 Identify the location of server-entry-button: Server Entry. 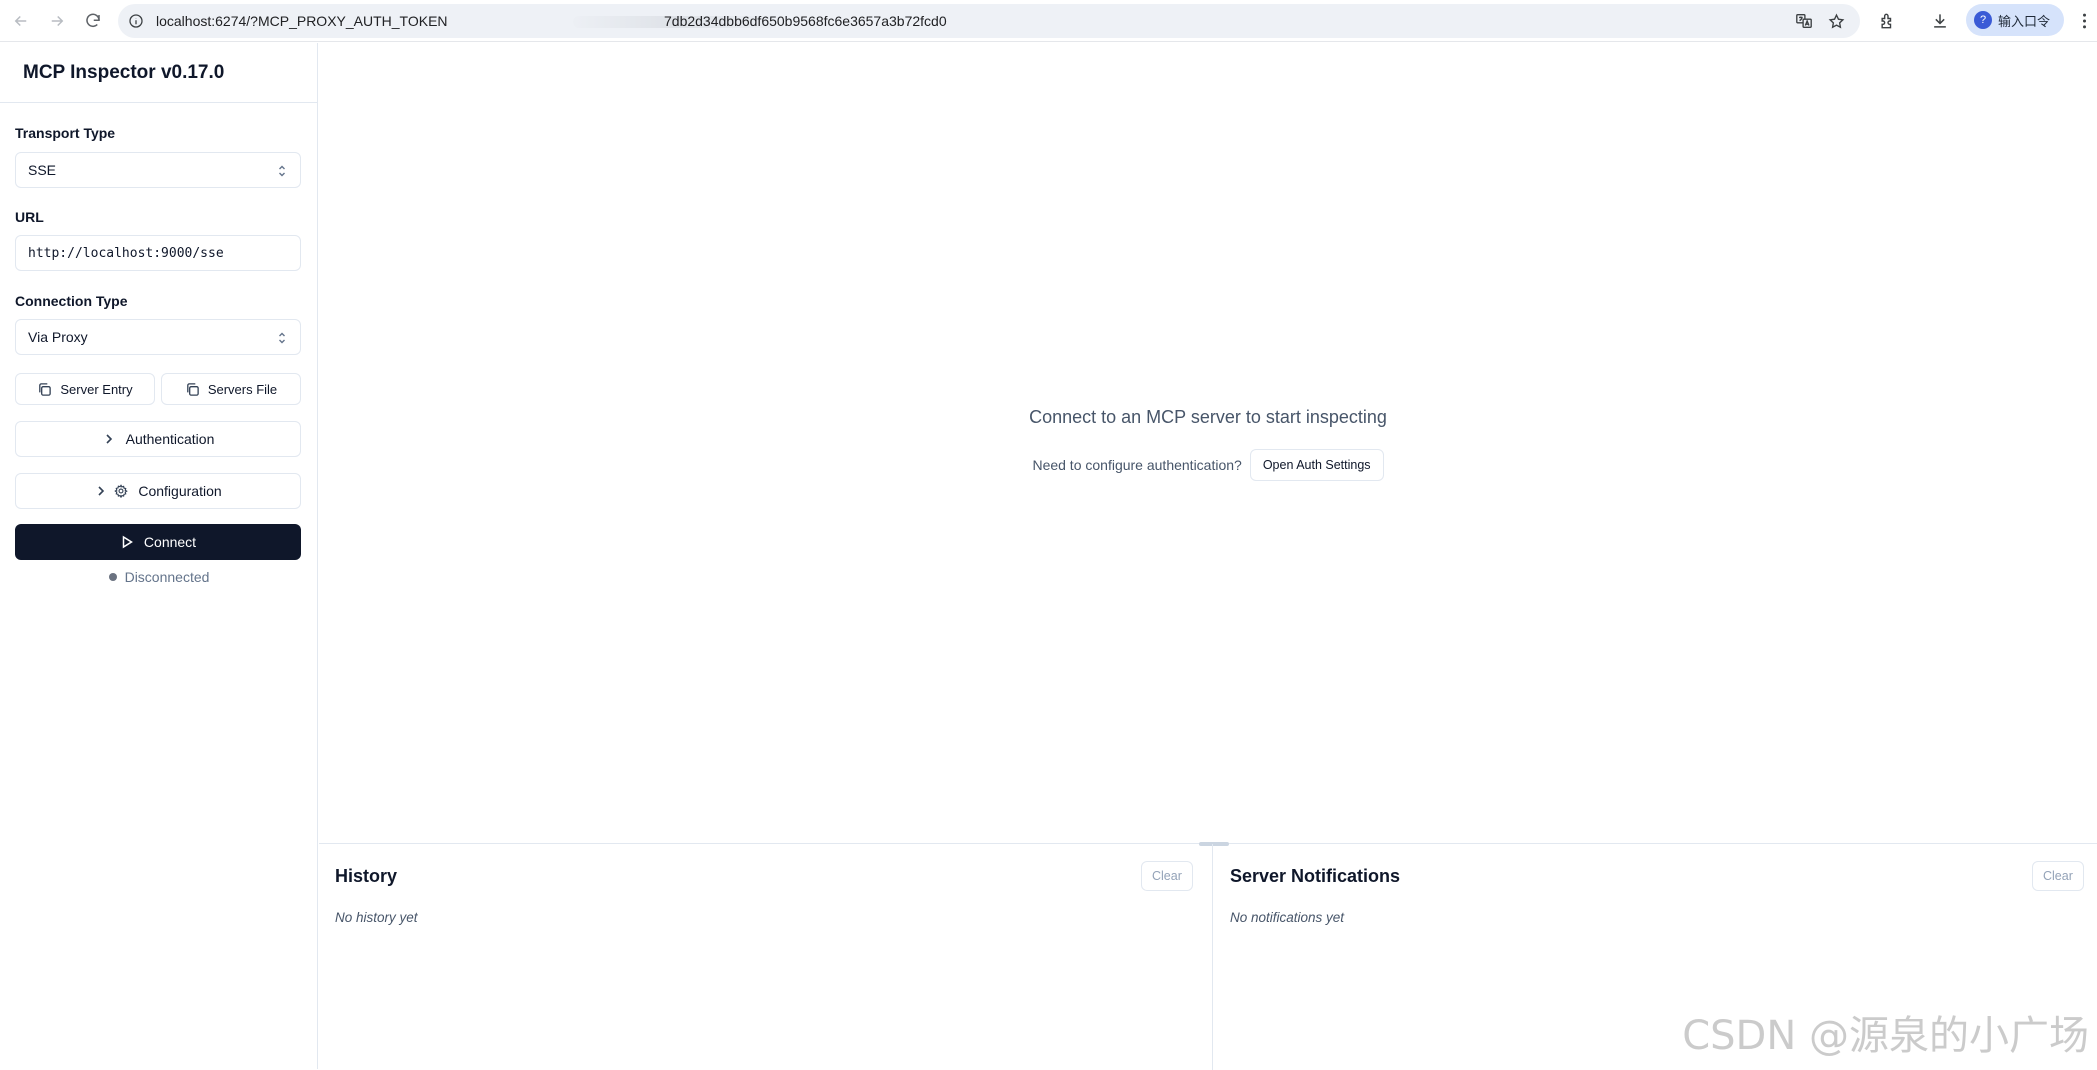
(85, 389).